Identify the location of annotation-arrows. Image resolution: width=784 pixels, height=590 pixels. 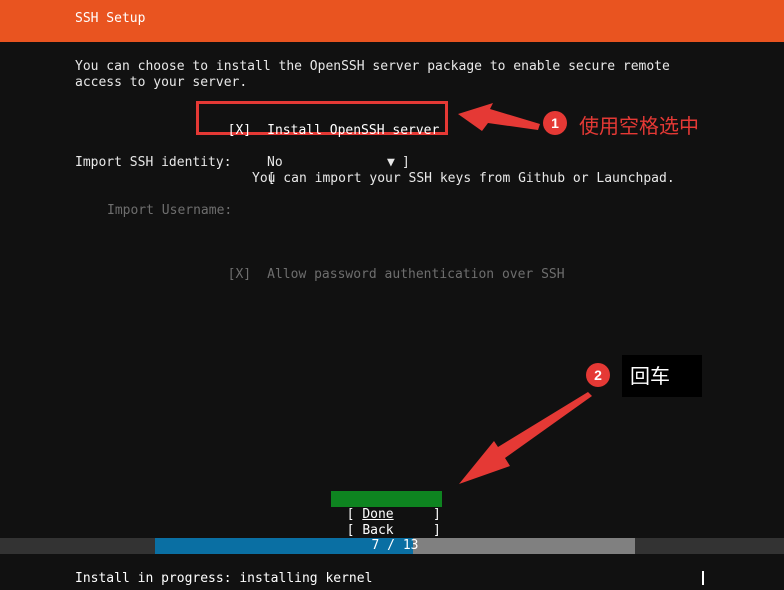
(525, 293).